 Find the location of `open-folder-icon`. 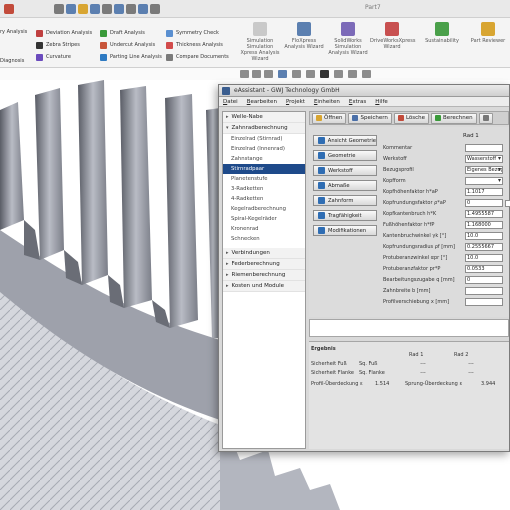

open-folder-icon is located at coordinates (83, 9).